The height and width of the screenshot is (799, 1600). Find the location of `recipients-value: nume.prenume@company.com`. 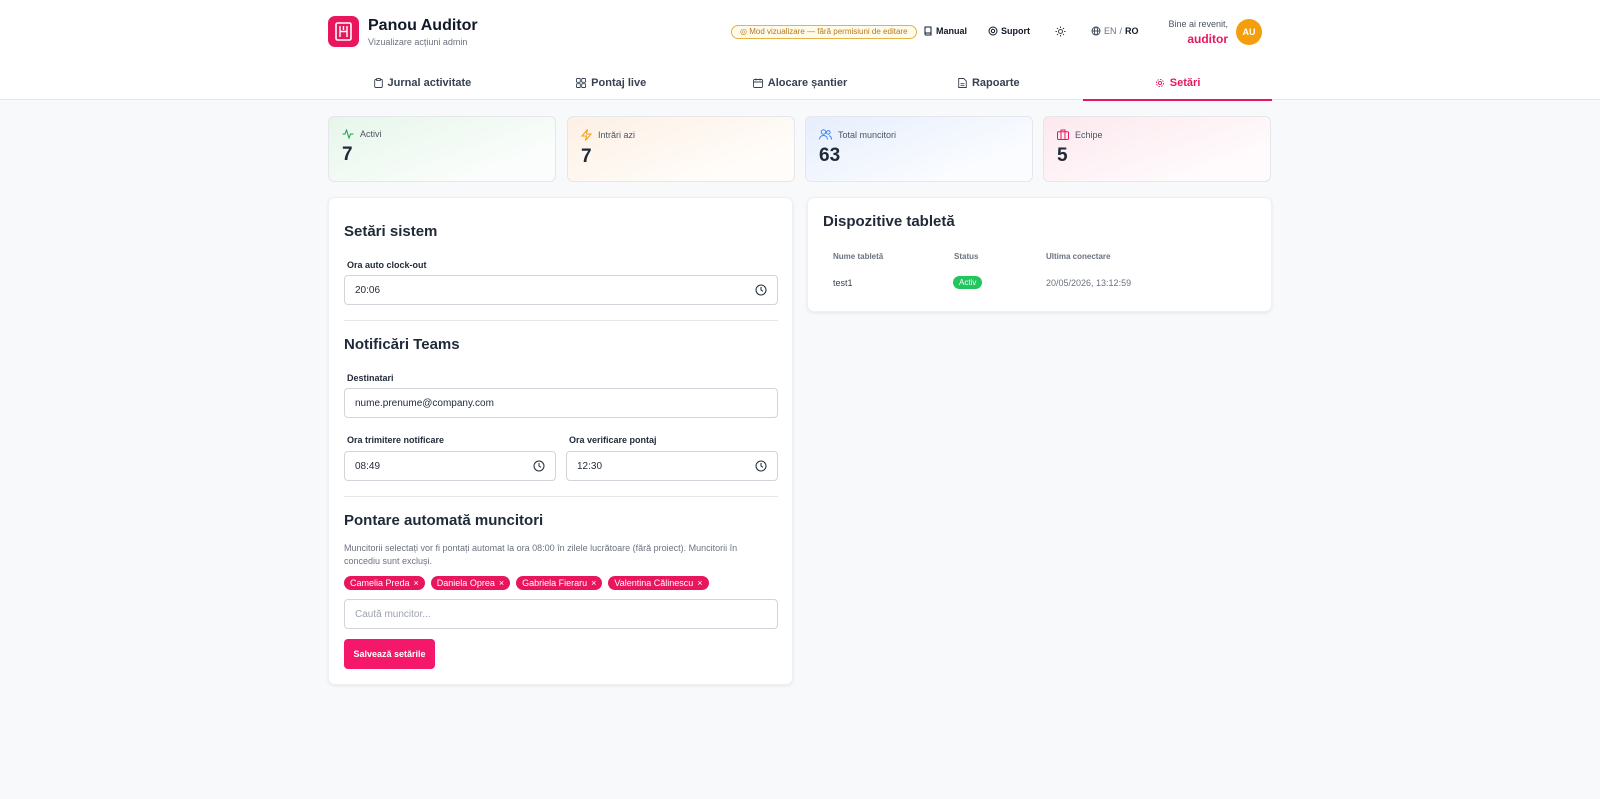

recipients-value: nume.prenume@company.com is located at coordinates (424, 403).